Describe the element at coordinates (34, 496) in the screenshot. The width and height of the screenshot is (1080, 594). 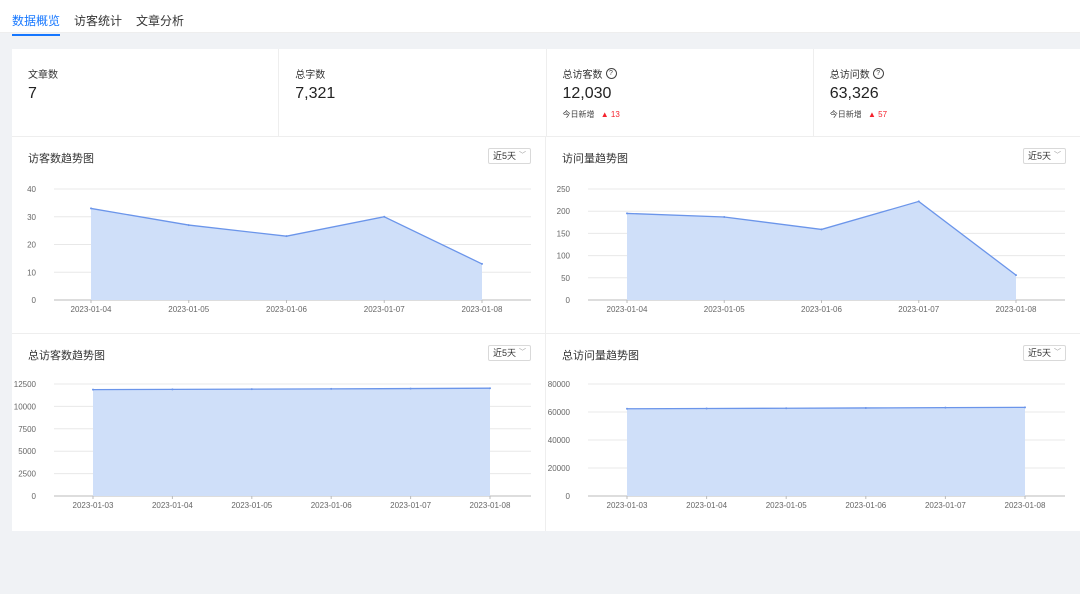
I see `y-tick-label: 0` at that location.